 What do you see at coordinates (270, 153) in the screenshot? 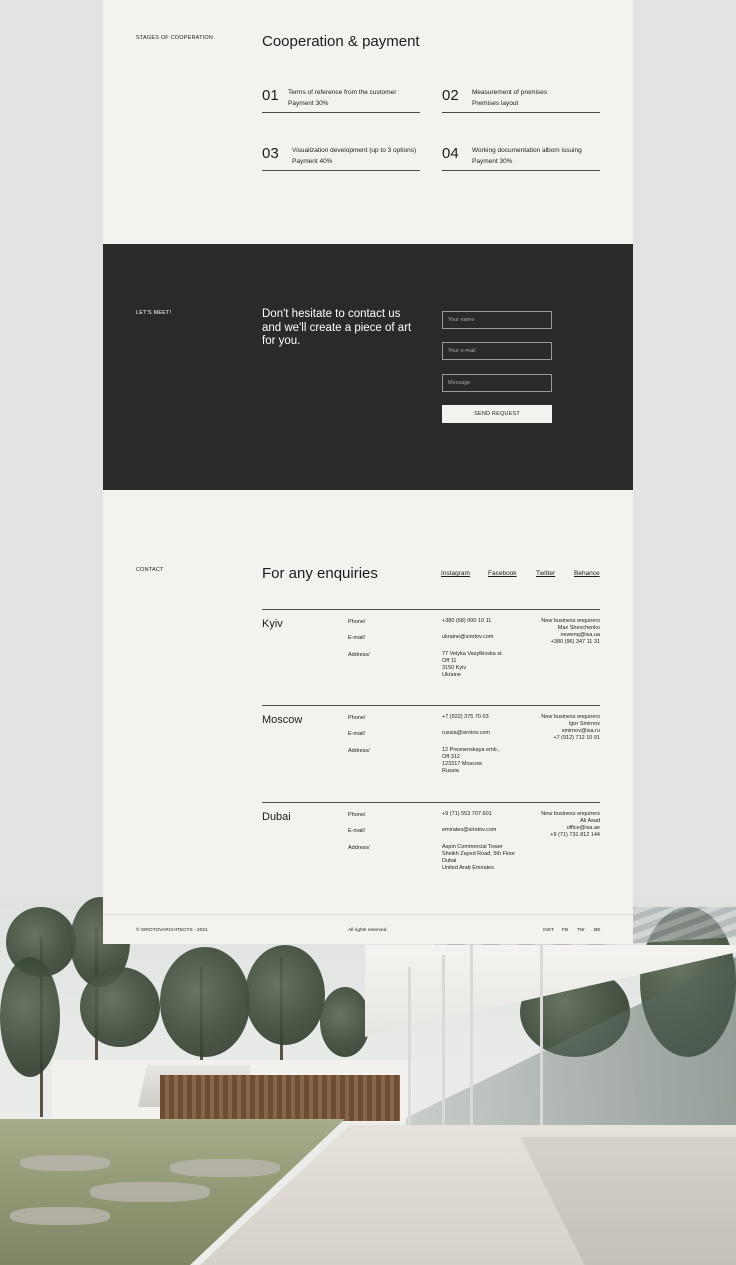
I see `stage-number: 03` at bounding box center [270, 153].